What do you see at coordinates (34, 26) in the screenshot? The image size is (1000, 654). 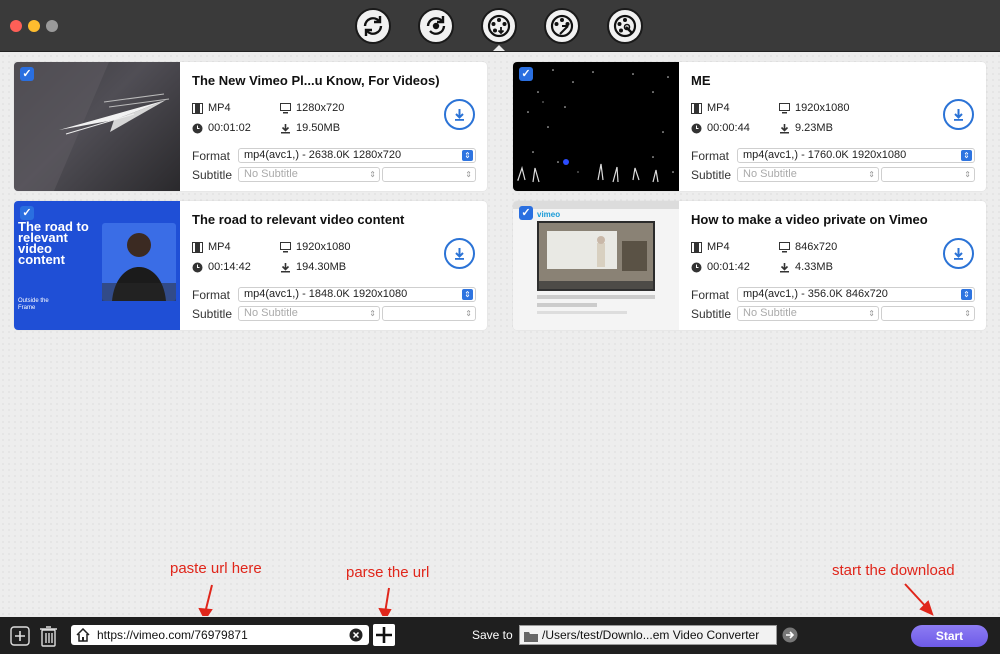 I see `minimize-window-button` at bounding box center [34, 26].